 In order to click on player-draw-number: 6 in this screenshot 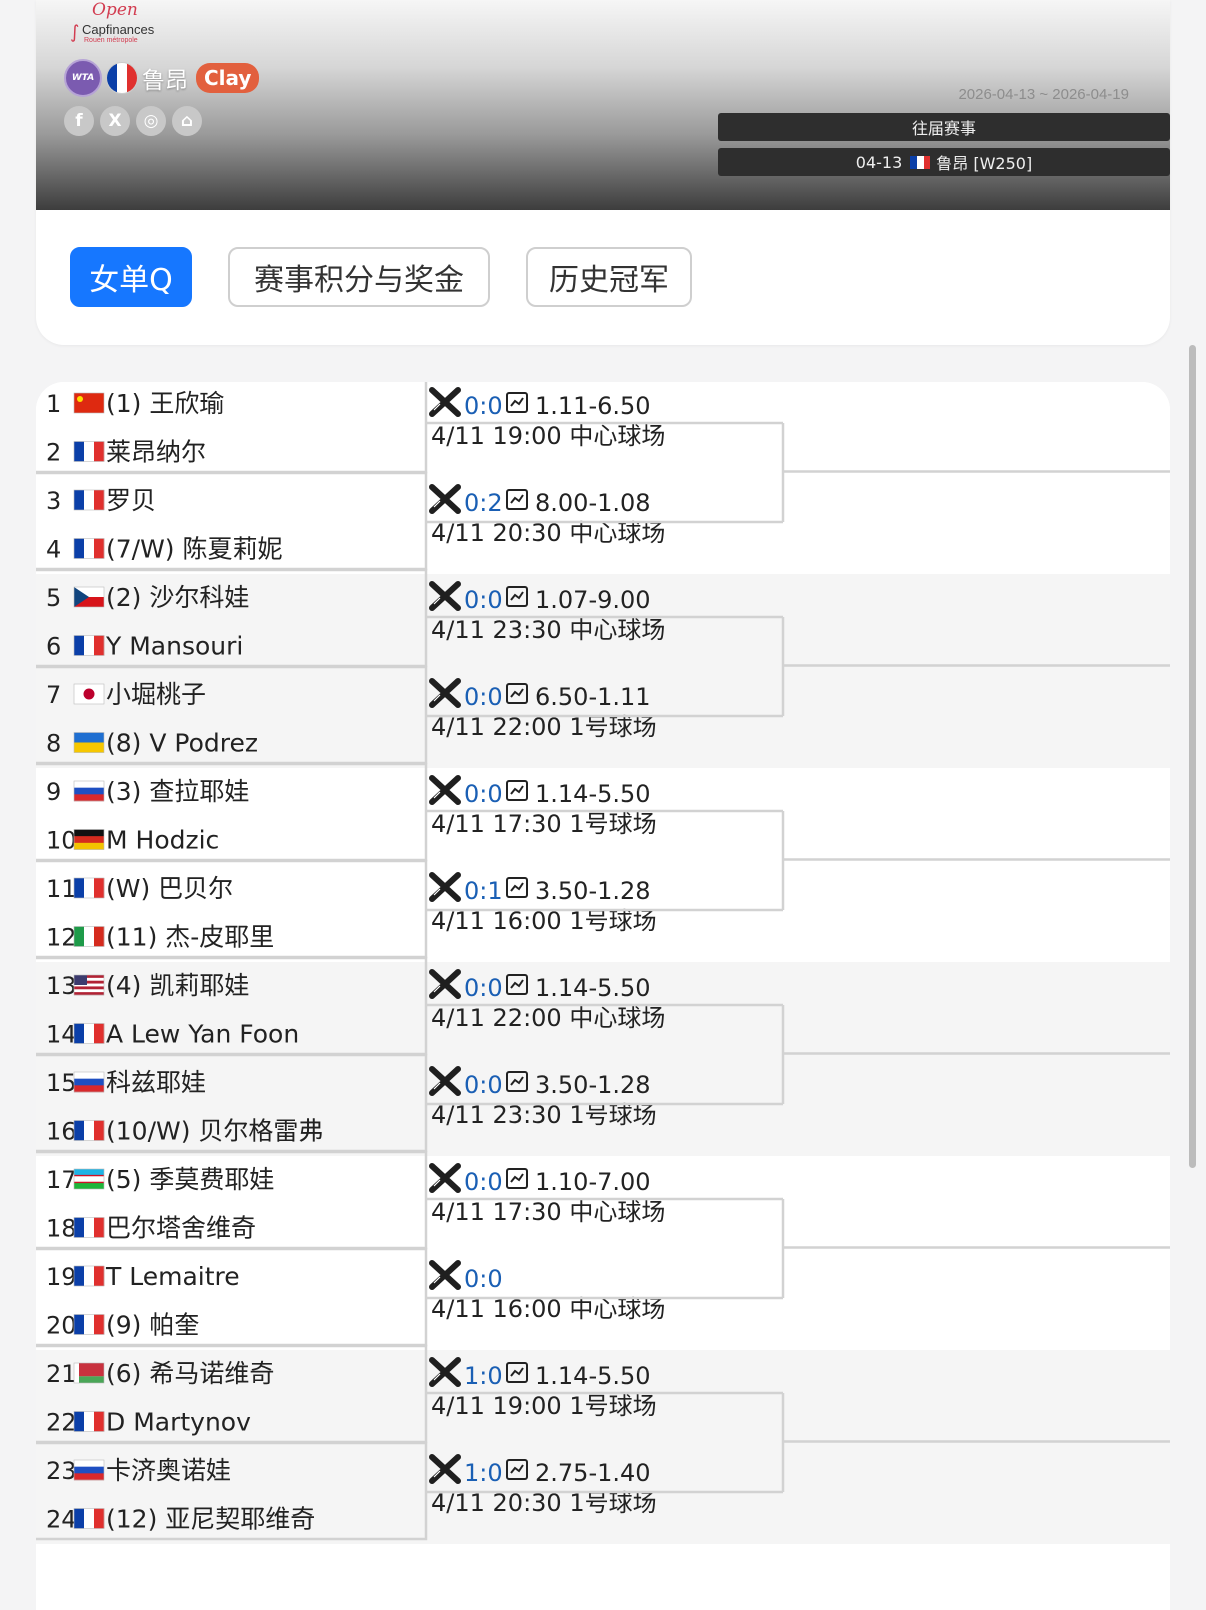, I will do `click(53, 647)`.